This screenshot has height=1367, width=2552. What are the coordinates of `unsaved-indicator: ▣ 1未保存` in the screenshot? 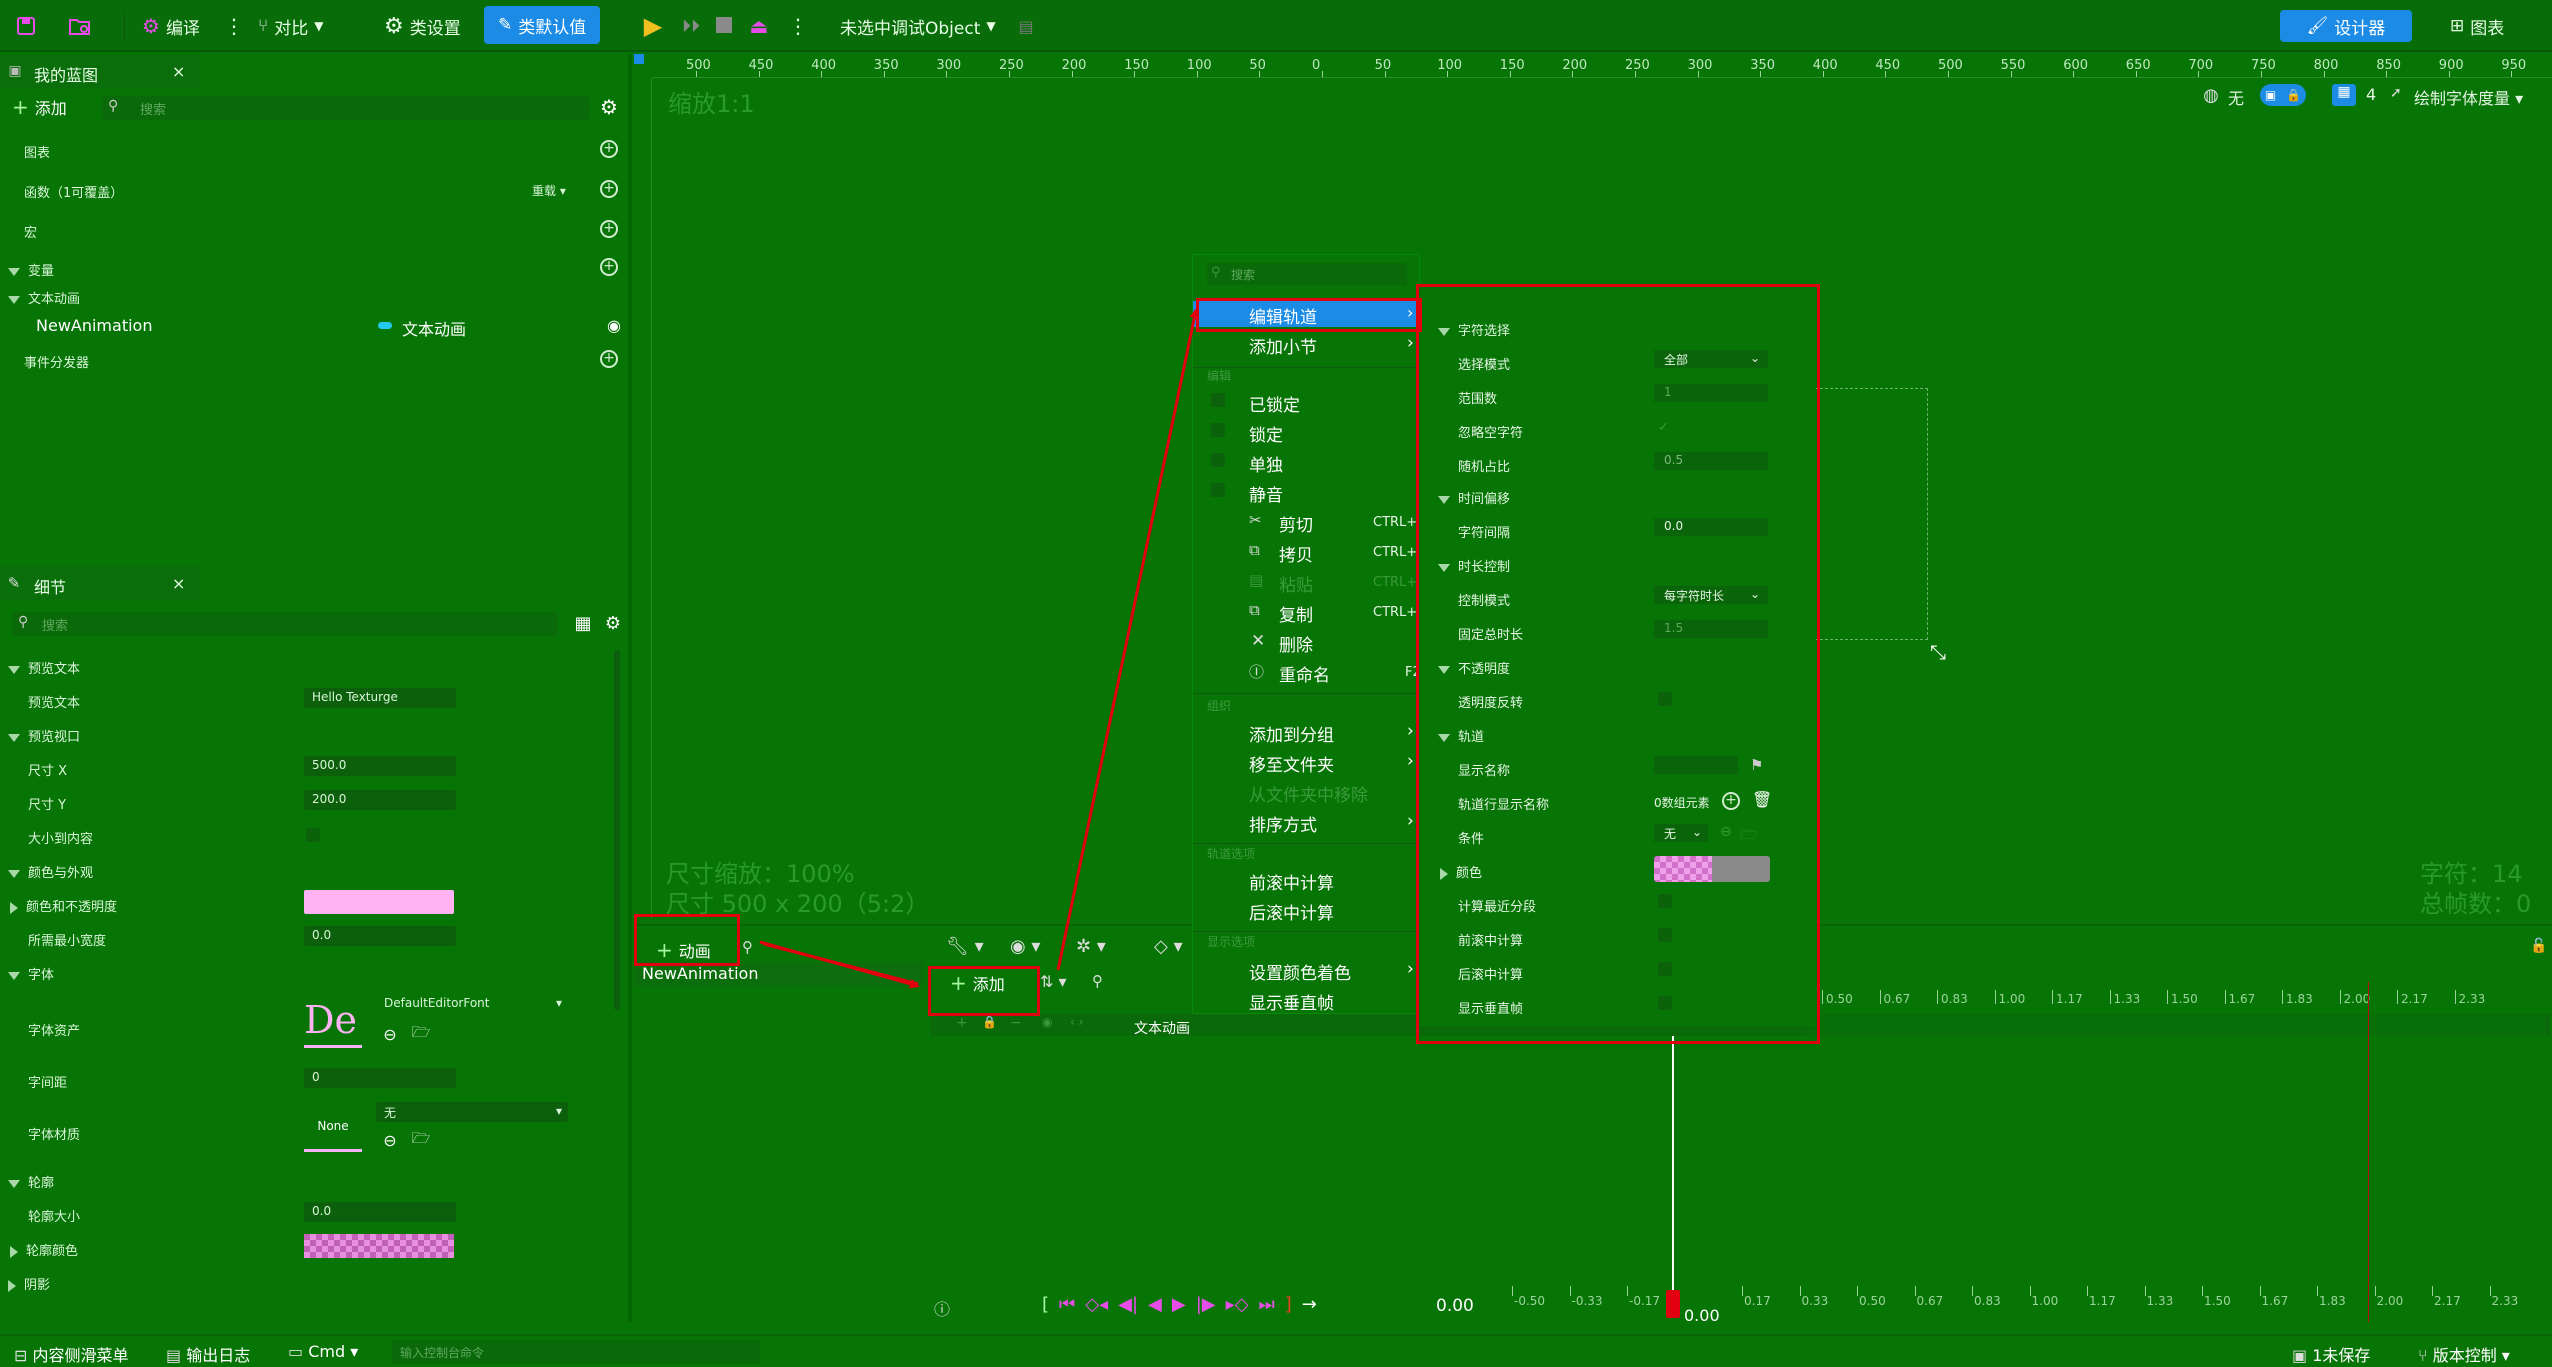 It's located at (2331, 1354).